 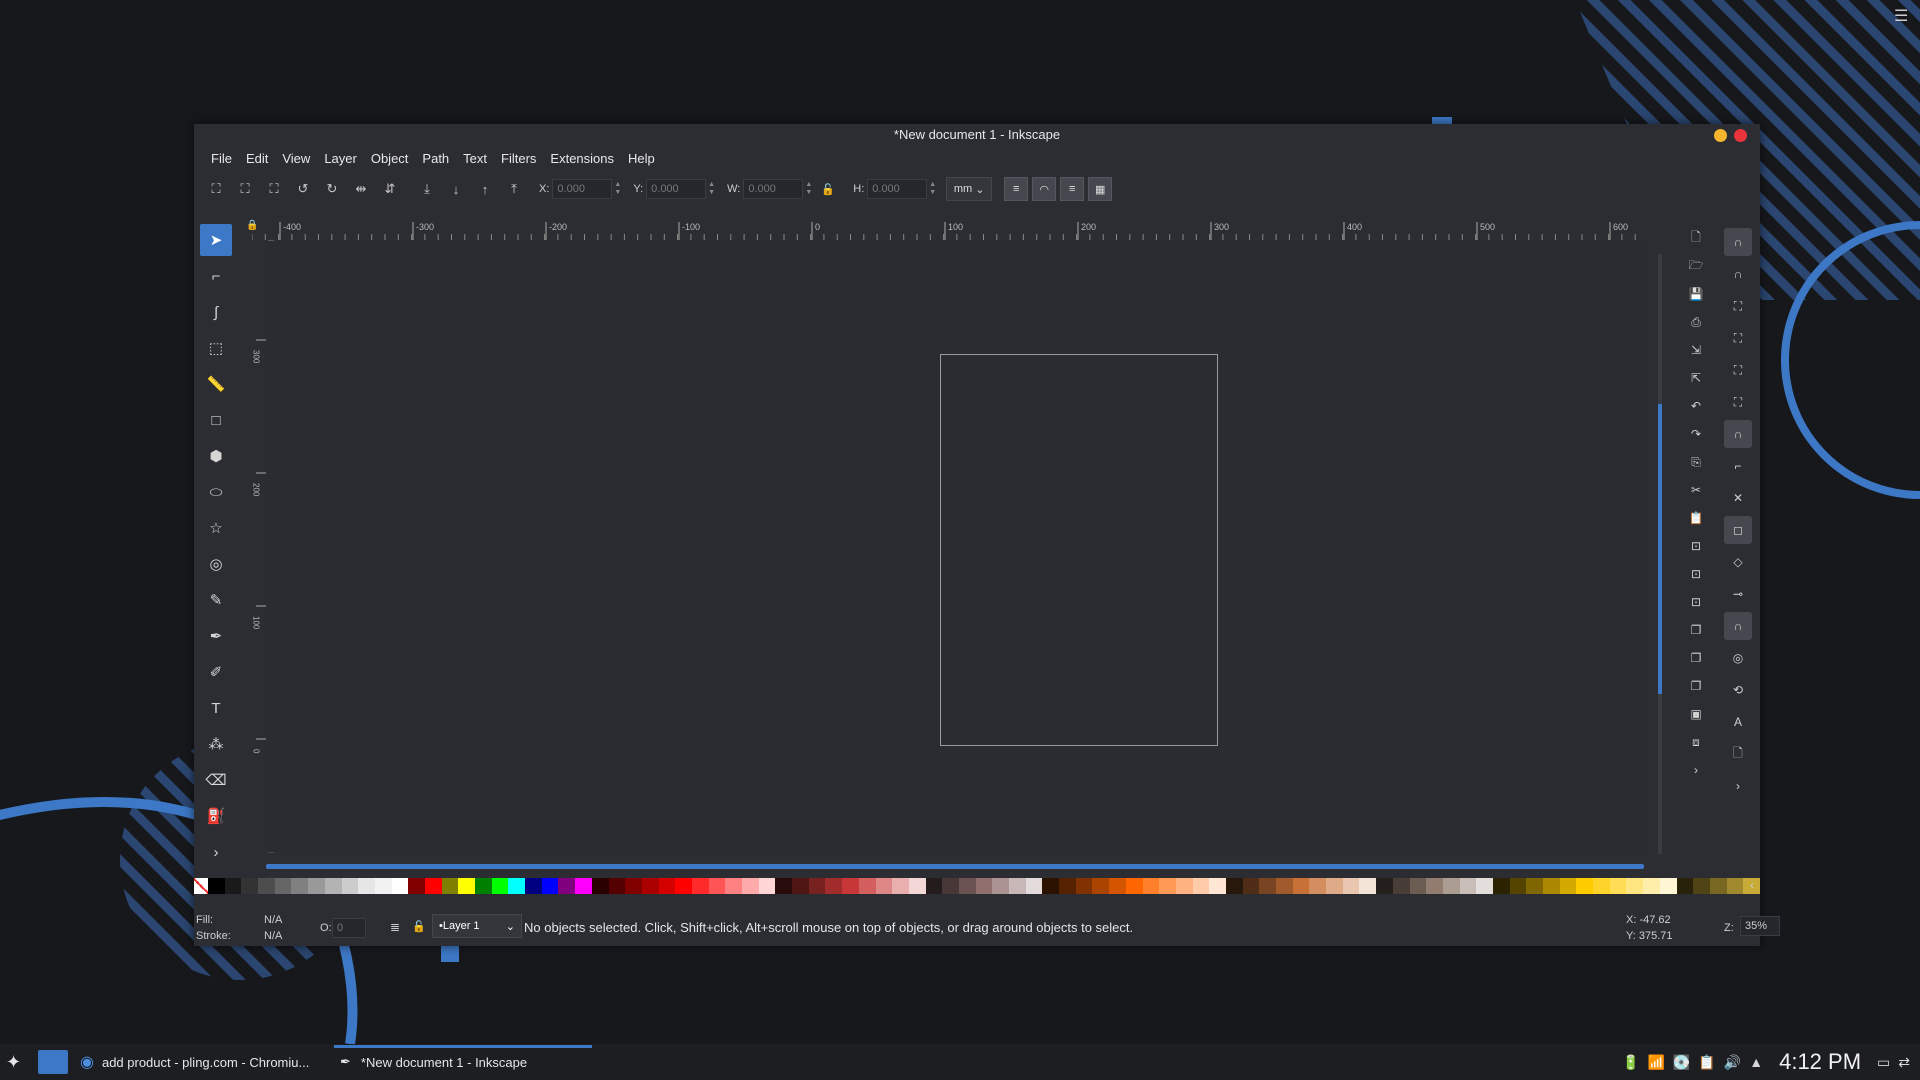 I want to click on paint-bucket-tool-icon: ⛽, so click(x=216, y=816).